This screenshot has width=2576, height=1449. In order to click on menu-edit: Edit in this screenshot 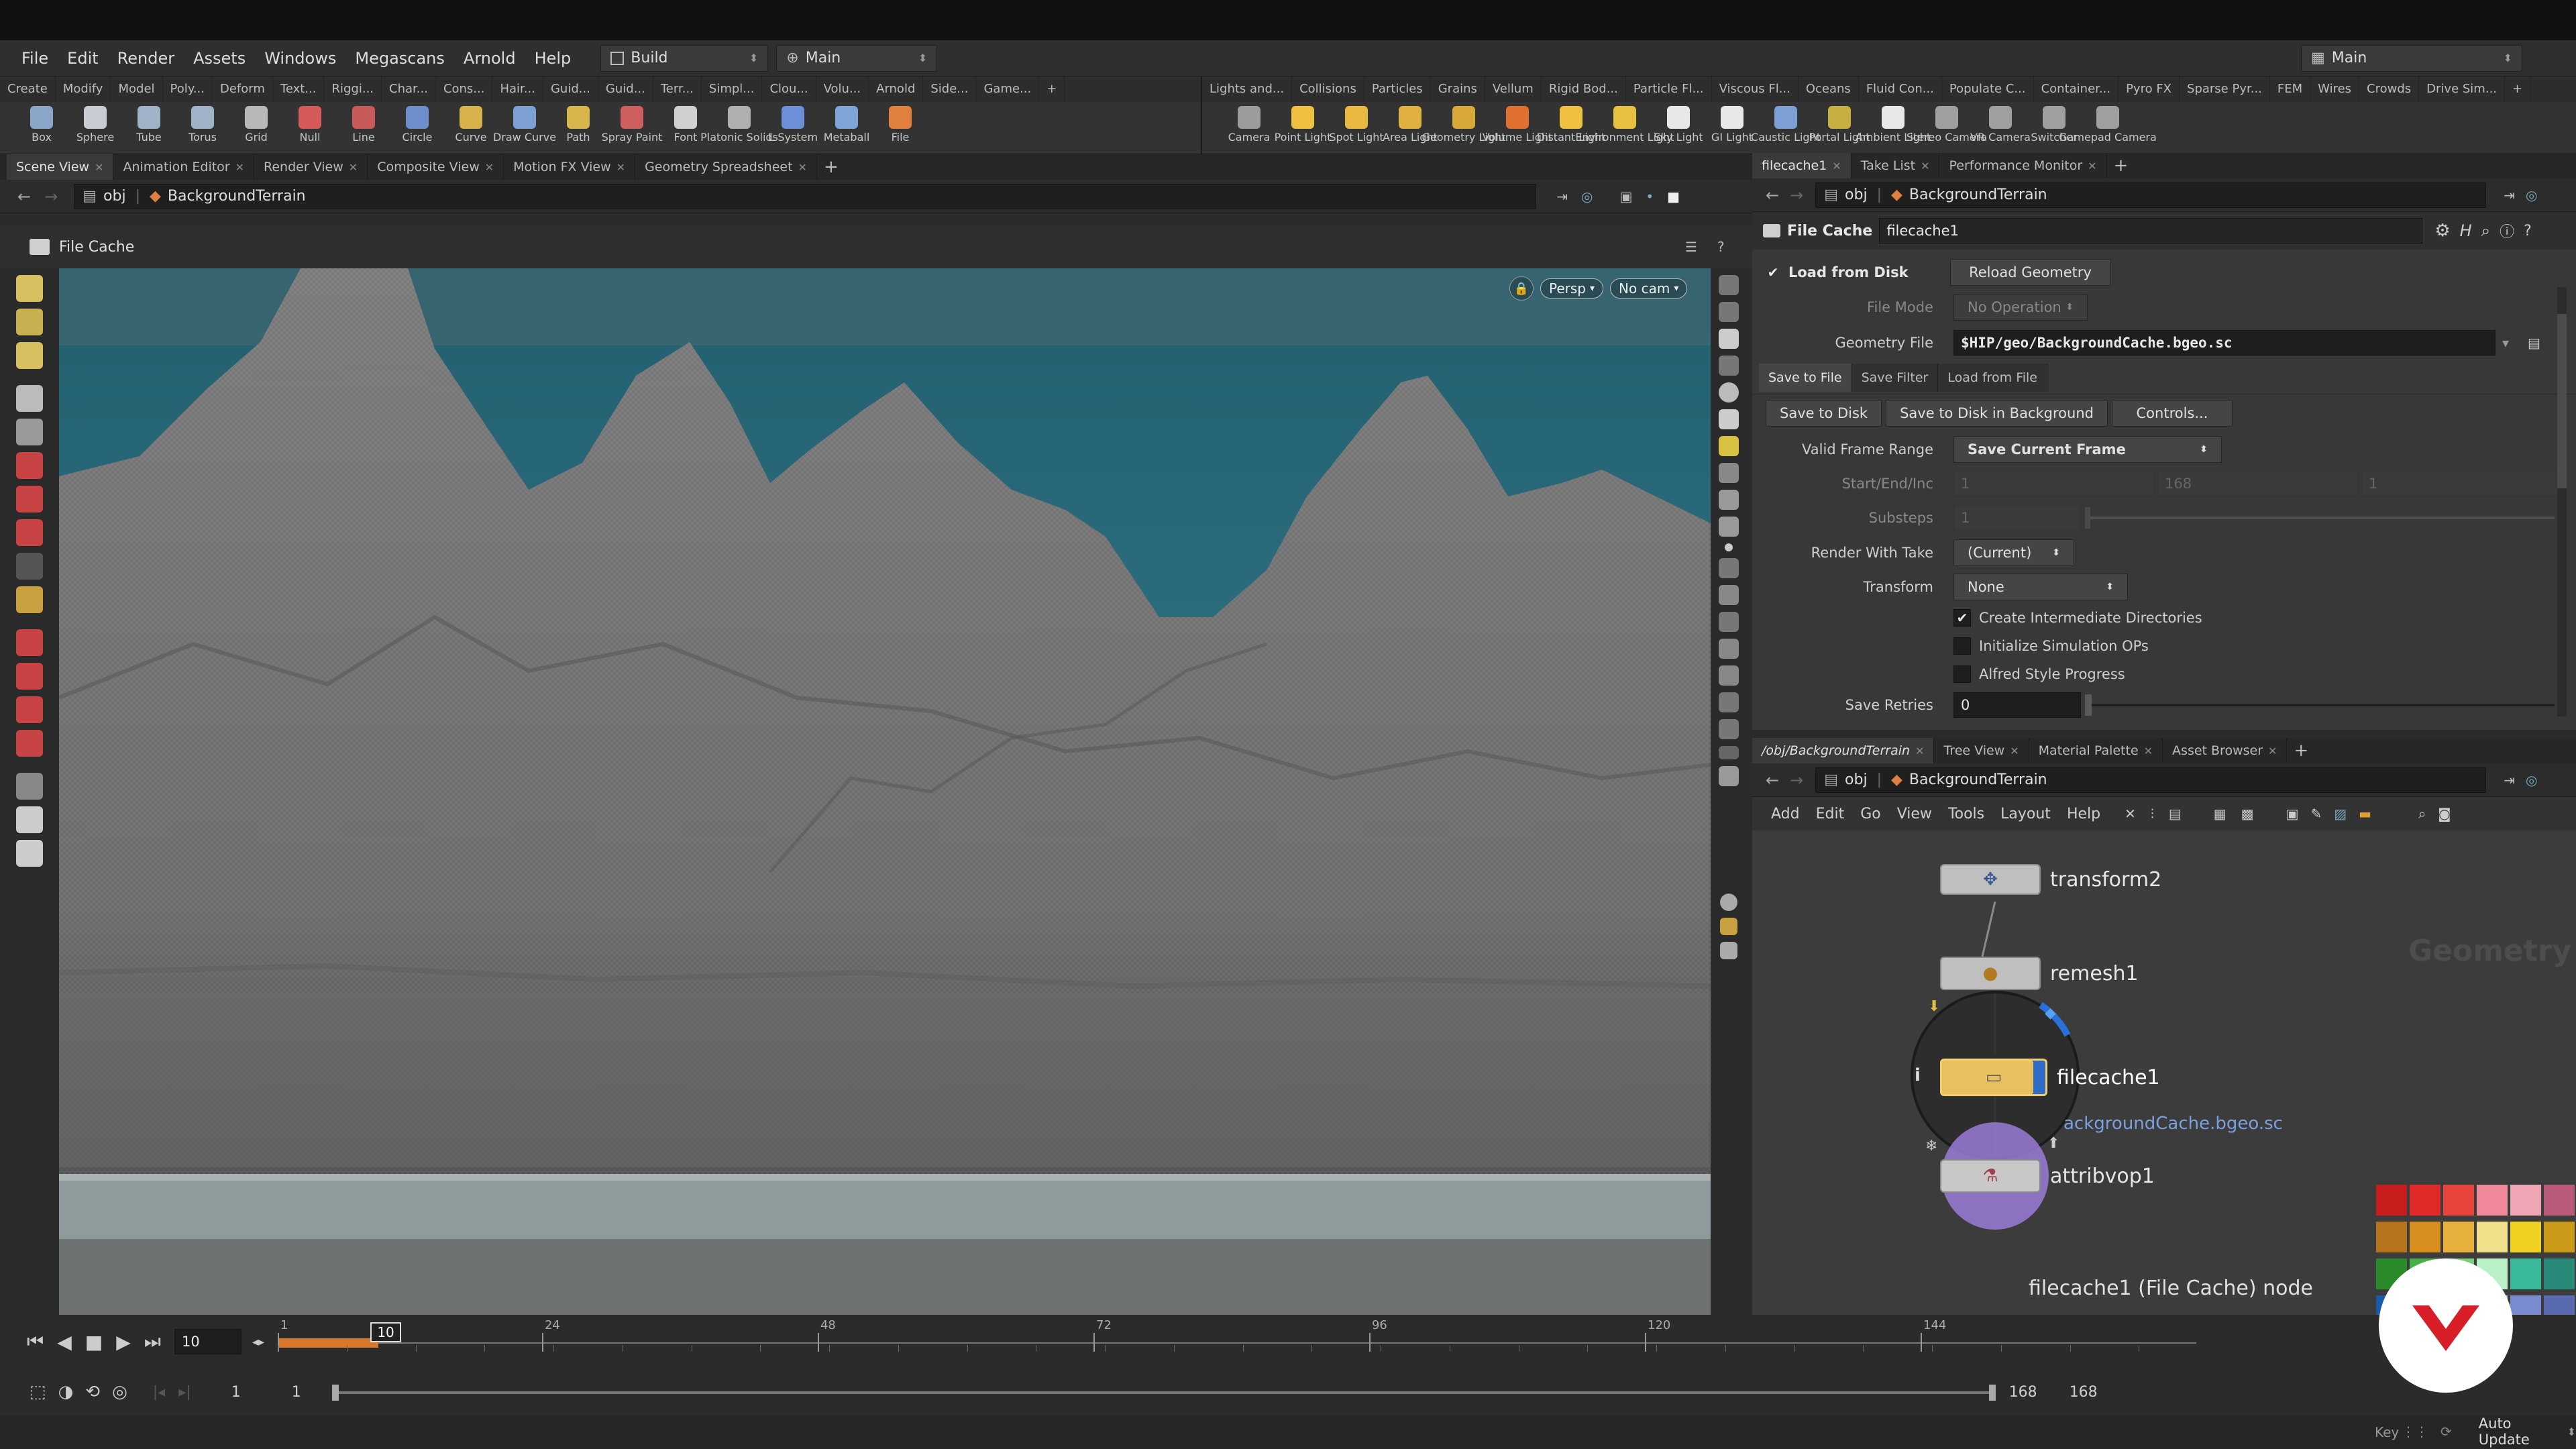, I will do `click(1830, 814)`.